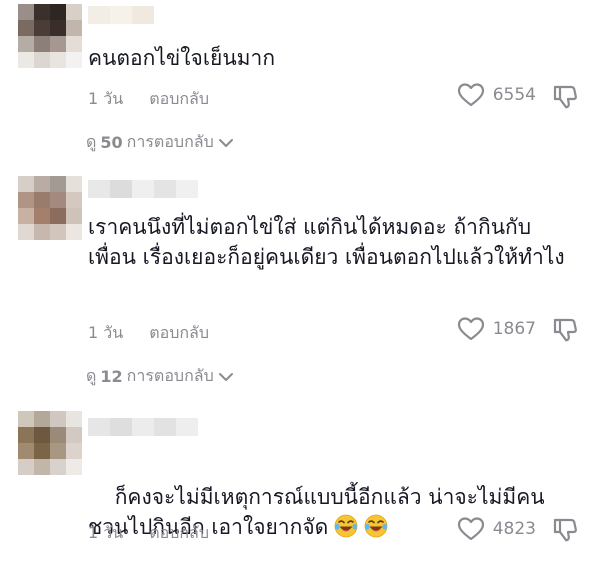  What do you see at coordinates (182, 58) in the screenshot?
I see `comment-text: คนตอกไข่ใจเย็นมาก` at bounding box center [182, 58].